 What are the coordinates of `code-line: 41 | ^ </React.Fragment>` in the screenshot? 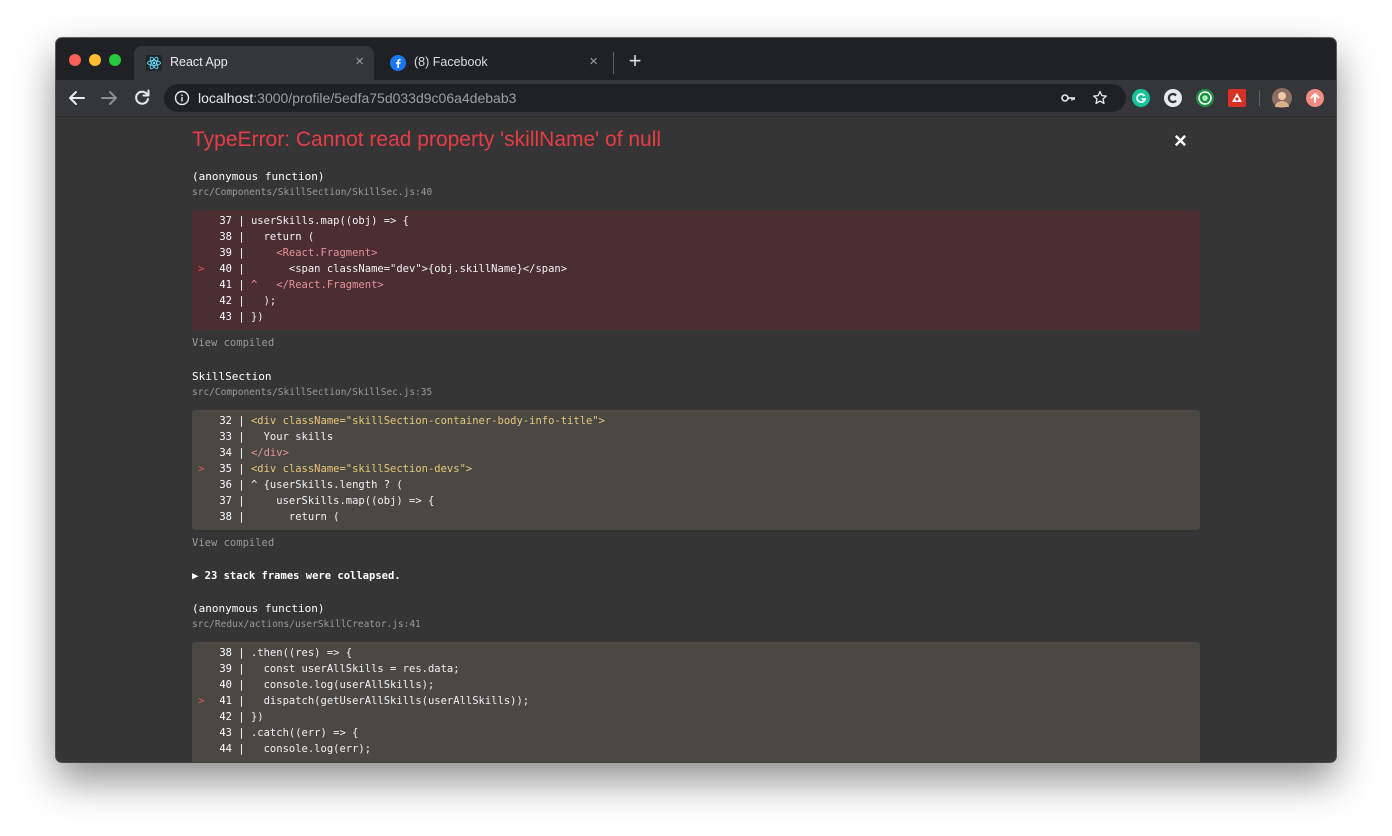 It's located at (301, 285).